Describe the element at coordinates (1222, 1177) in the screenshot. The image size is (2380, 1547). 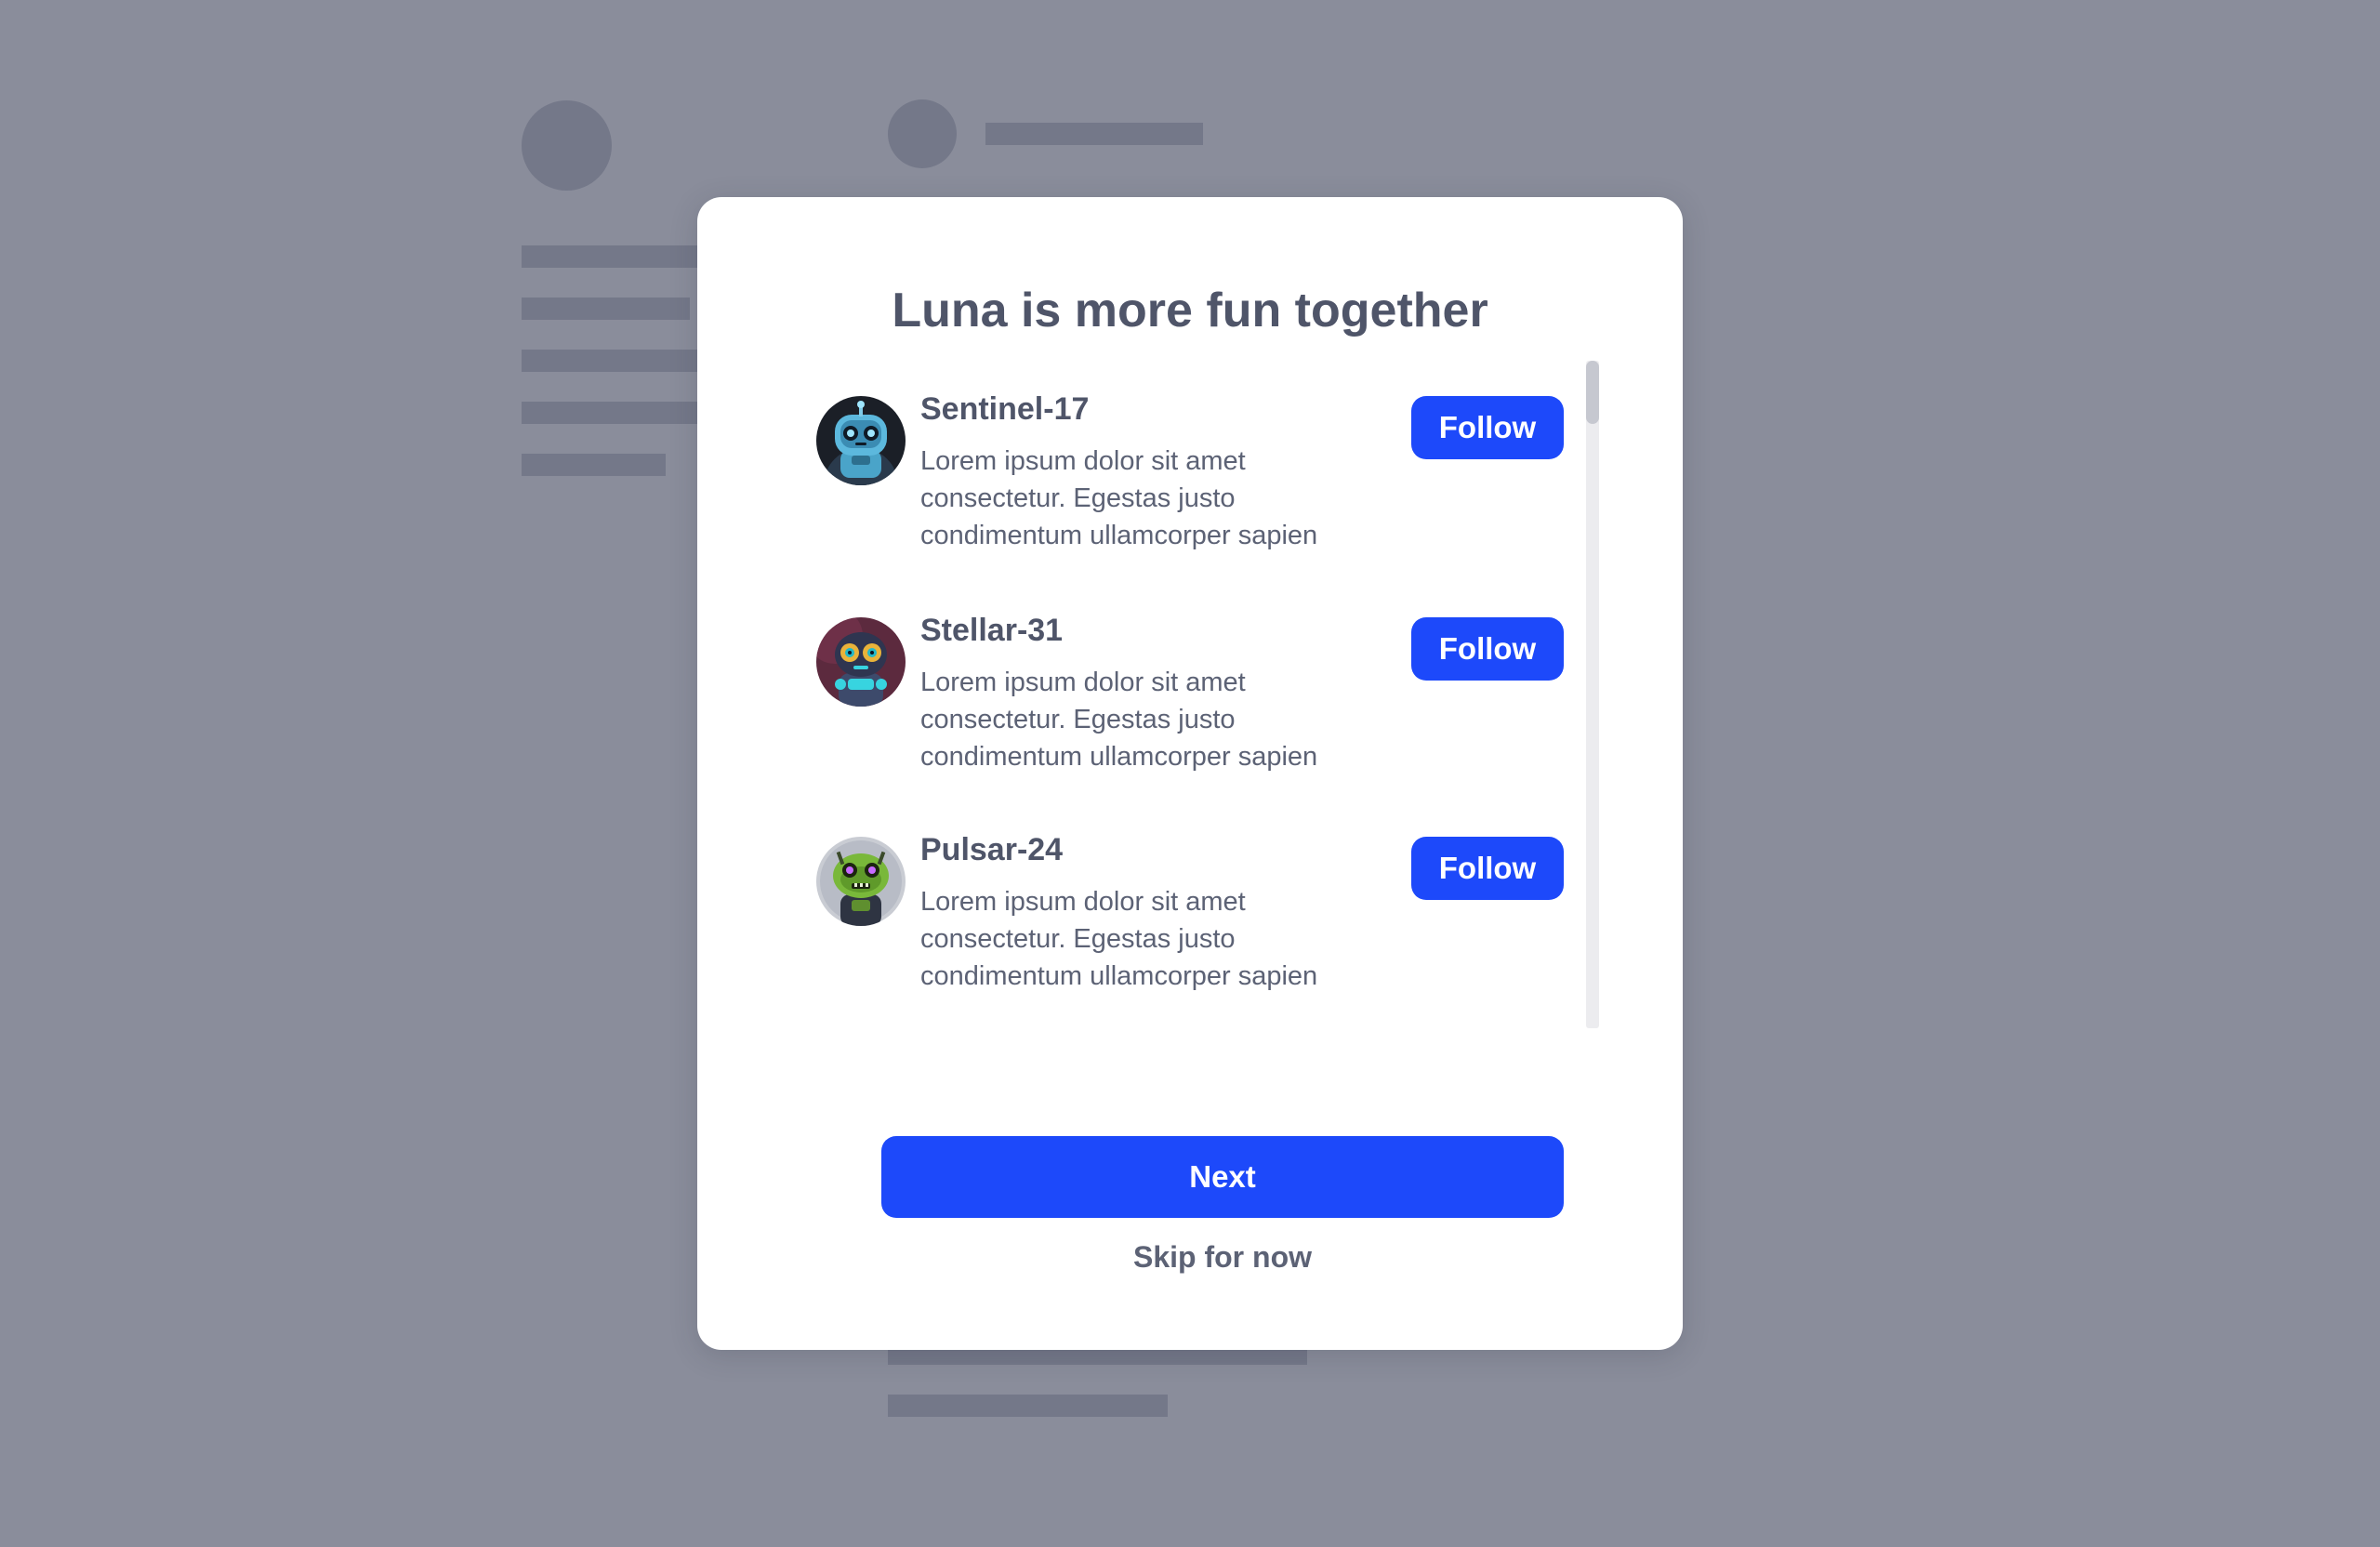
I see `next-button: Next` at that location.